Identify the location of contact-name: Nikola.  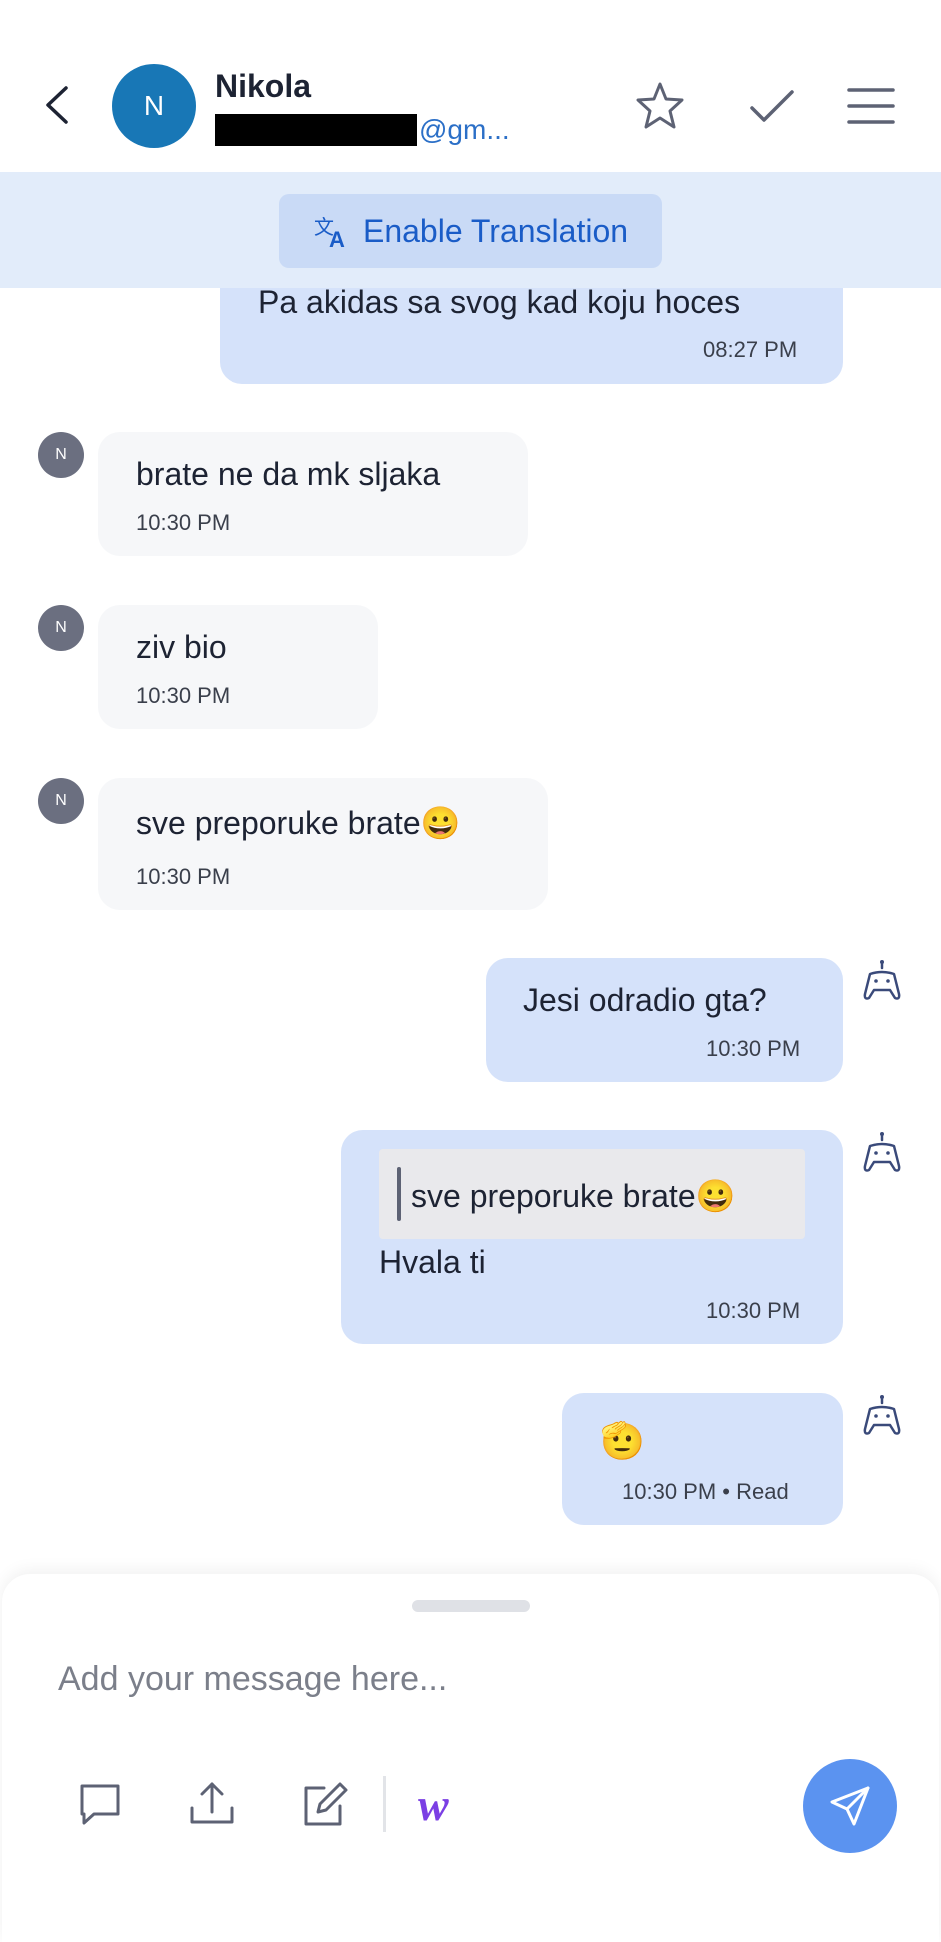
(263, 86).